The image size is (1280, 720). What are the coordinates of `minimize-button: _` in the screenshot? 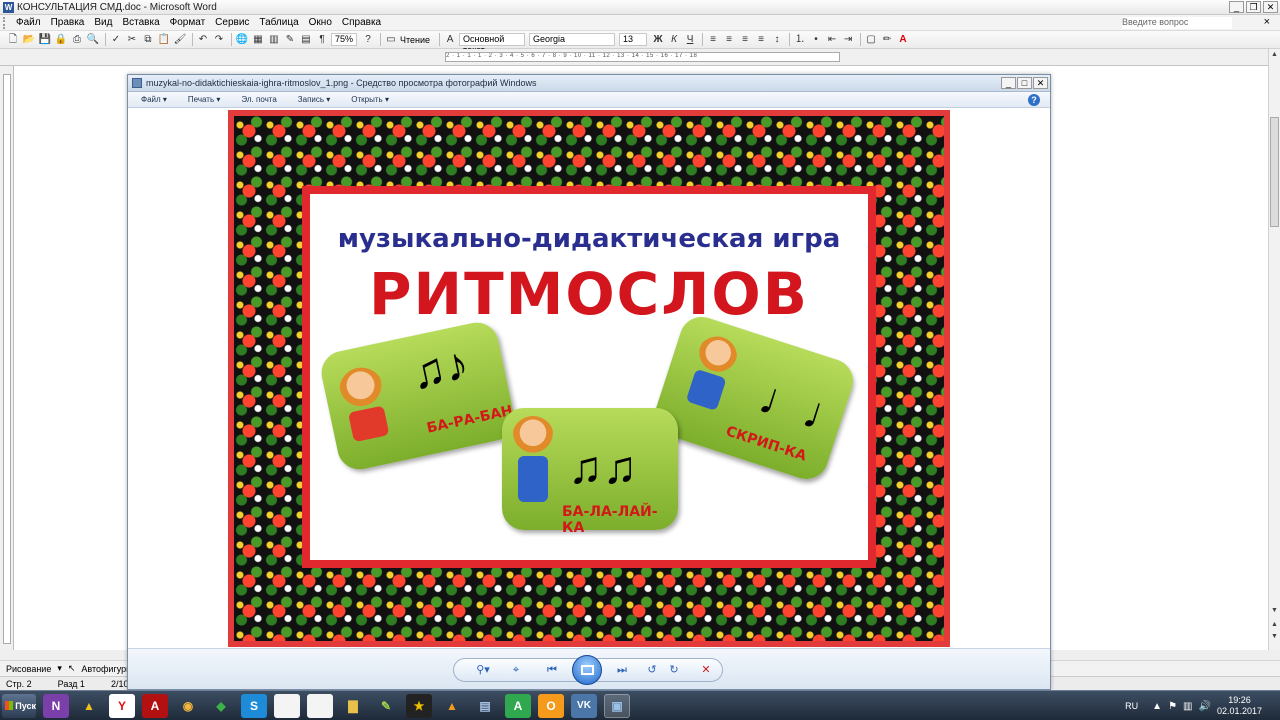 It's located at (1236, 7).